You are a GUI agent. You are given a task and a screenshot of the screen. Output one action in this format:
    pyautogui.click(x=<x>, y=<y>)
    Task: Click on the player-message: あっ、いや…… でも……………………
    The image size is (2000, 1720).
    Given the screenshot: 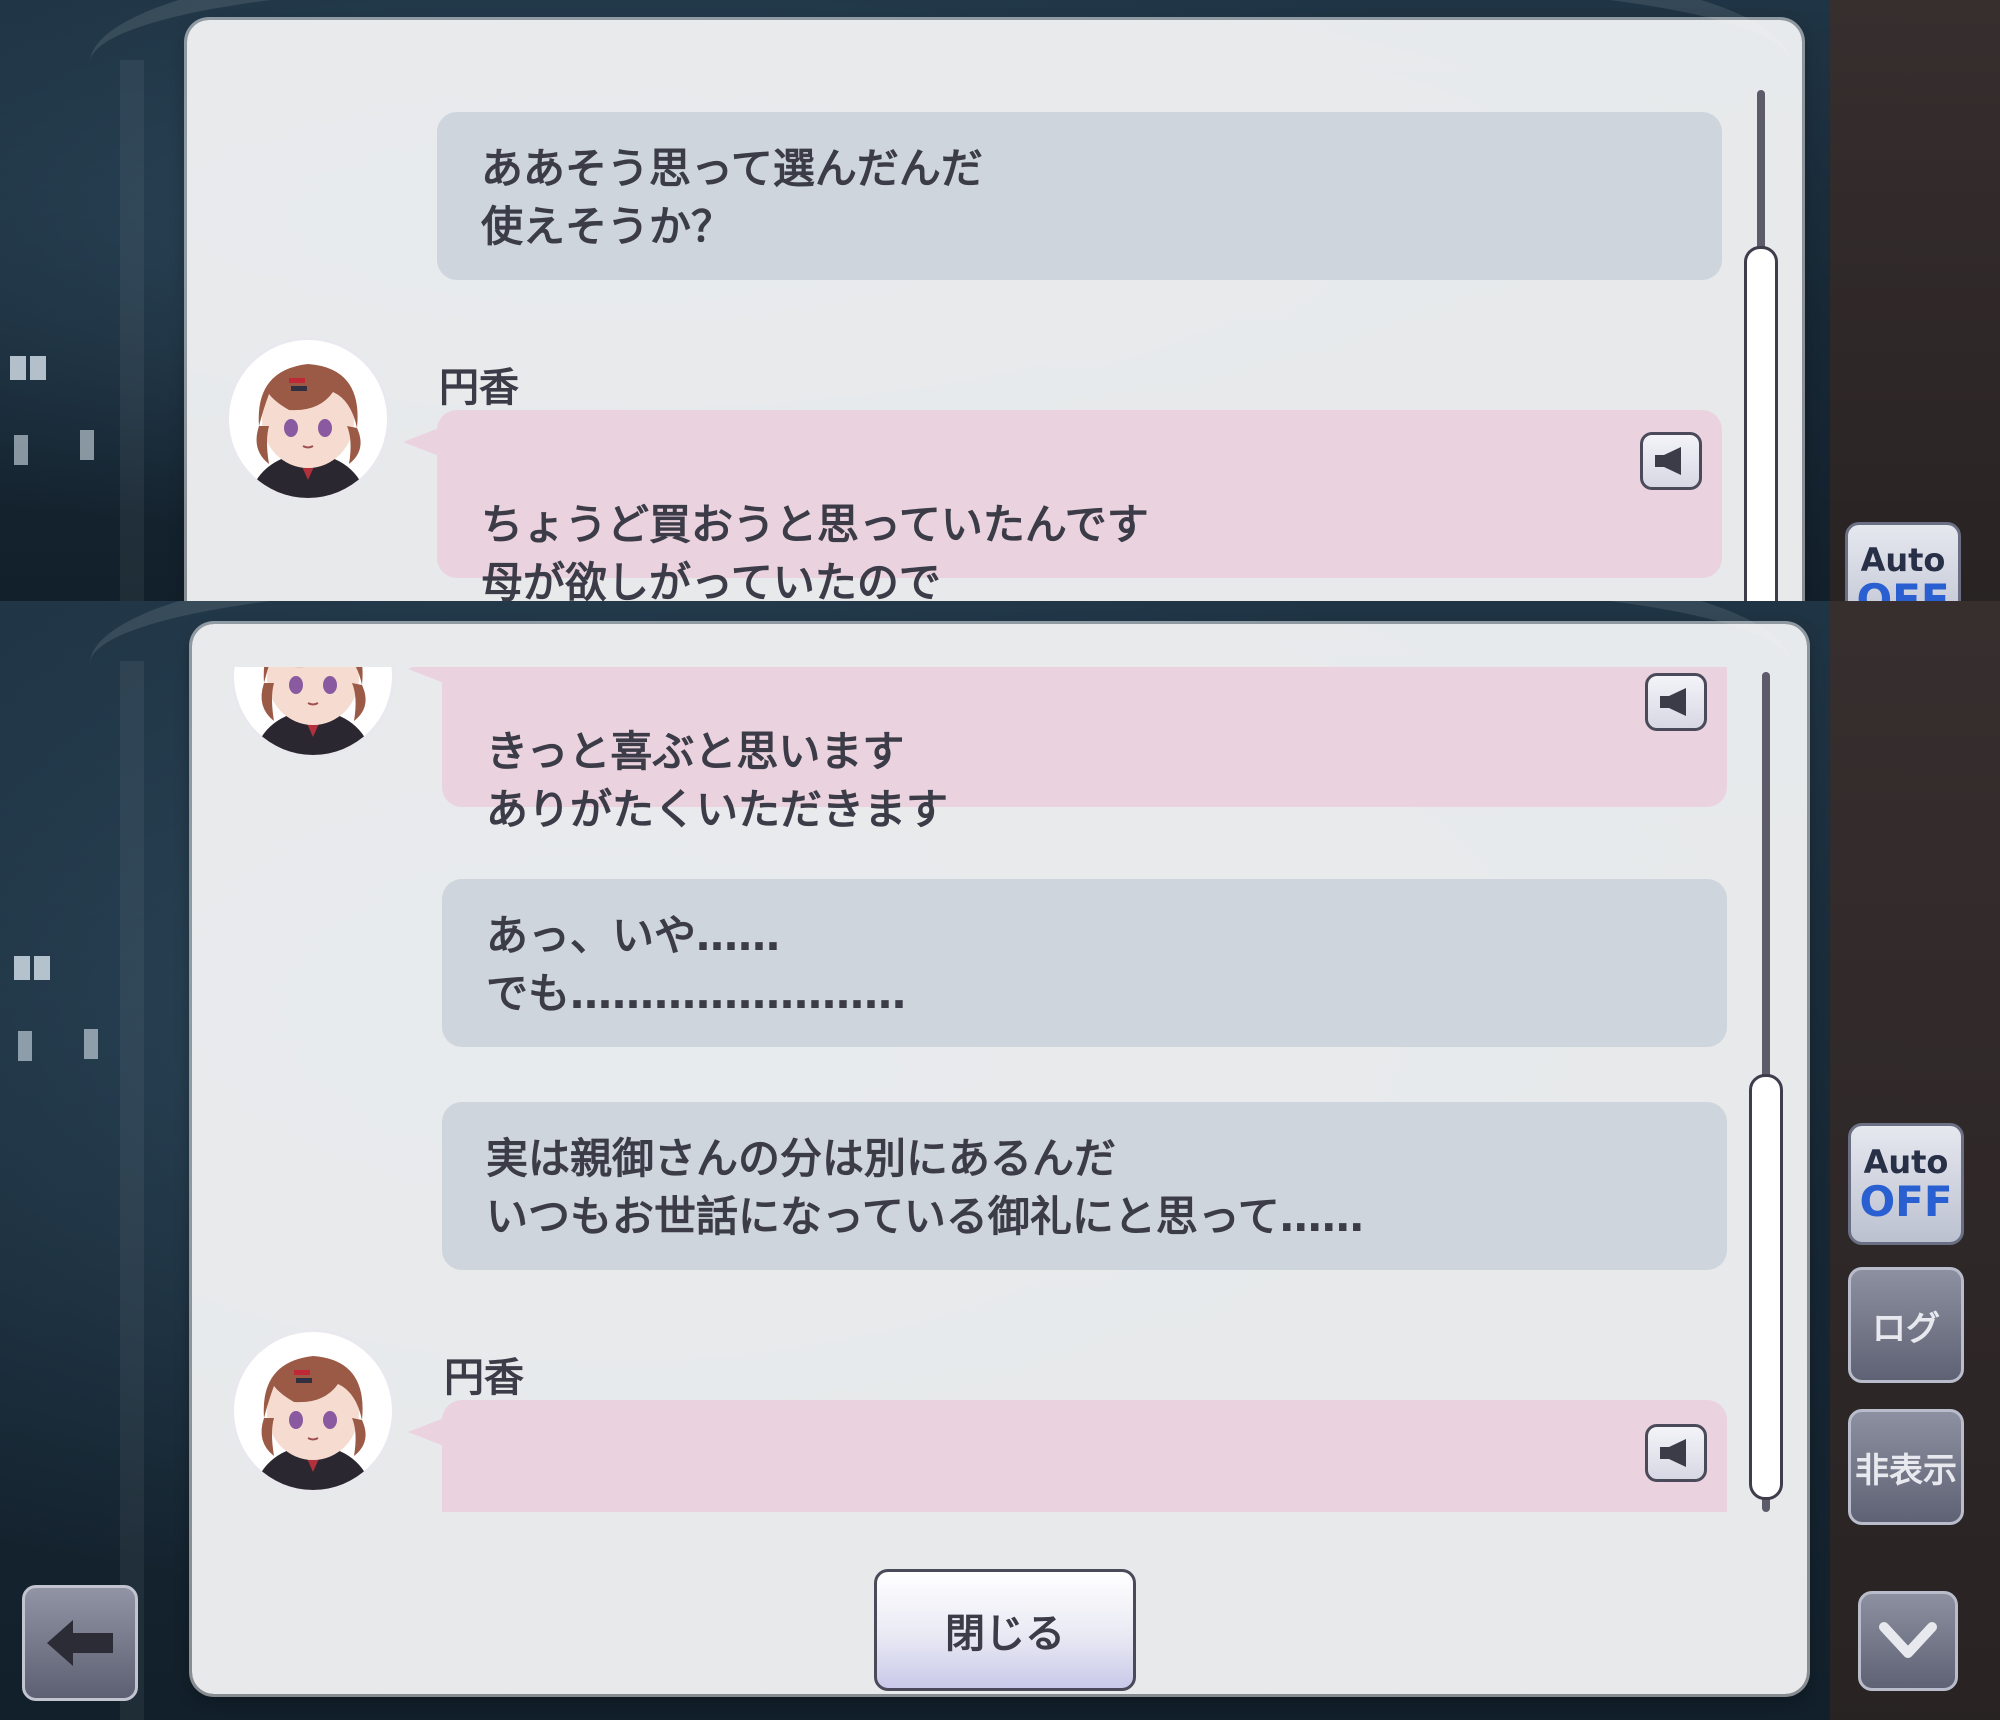 What is the action you would take?
    pyautogui.click(x=1084, y=963)
    